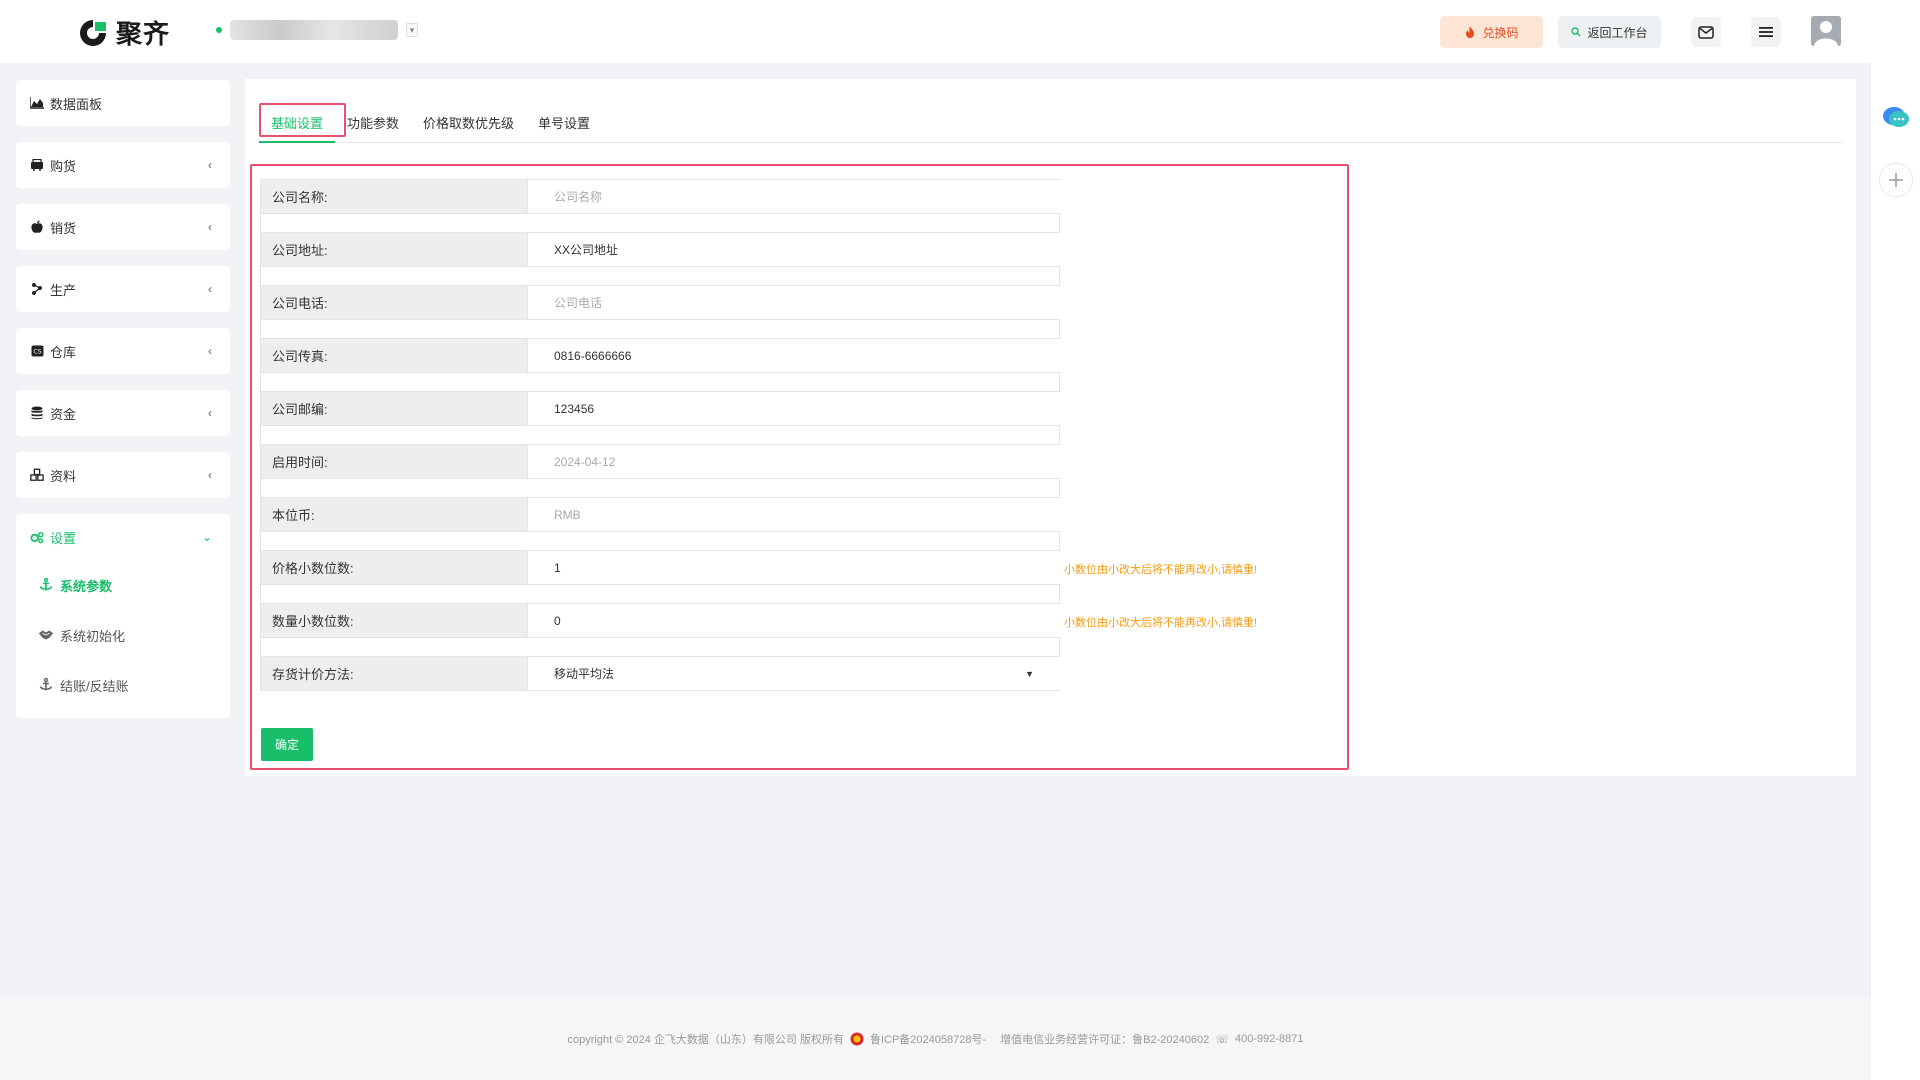 The height and width of the screenshot is (1080, 1920). I want to click on redeem-code-button: 兑换码, so click(1491, 32).